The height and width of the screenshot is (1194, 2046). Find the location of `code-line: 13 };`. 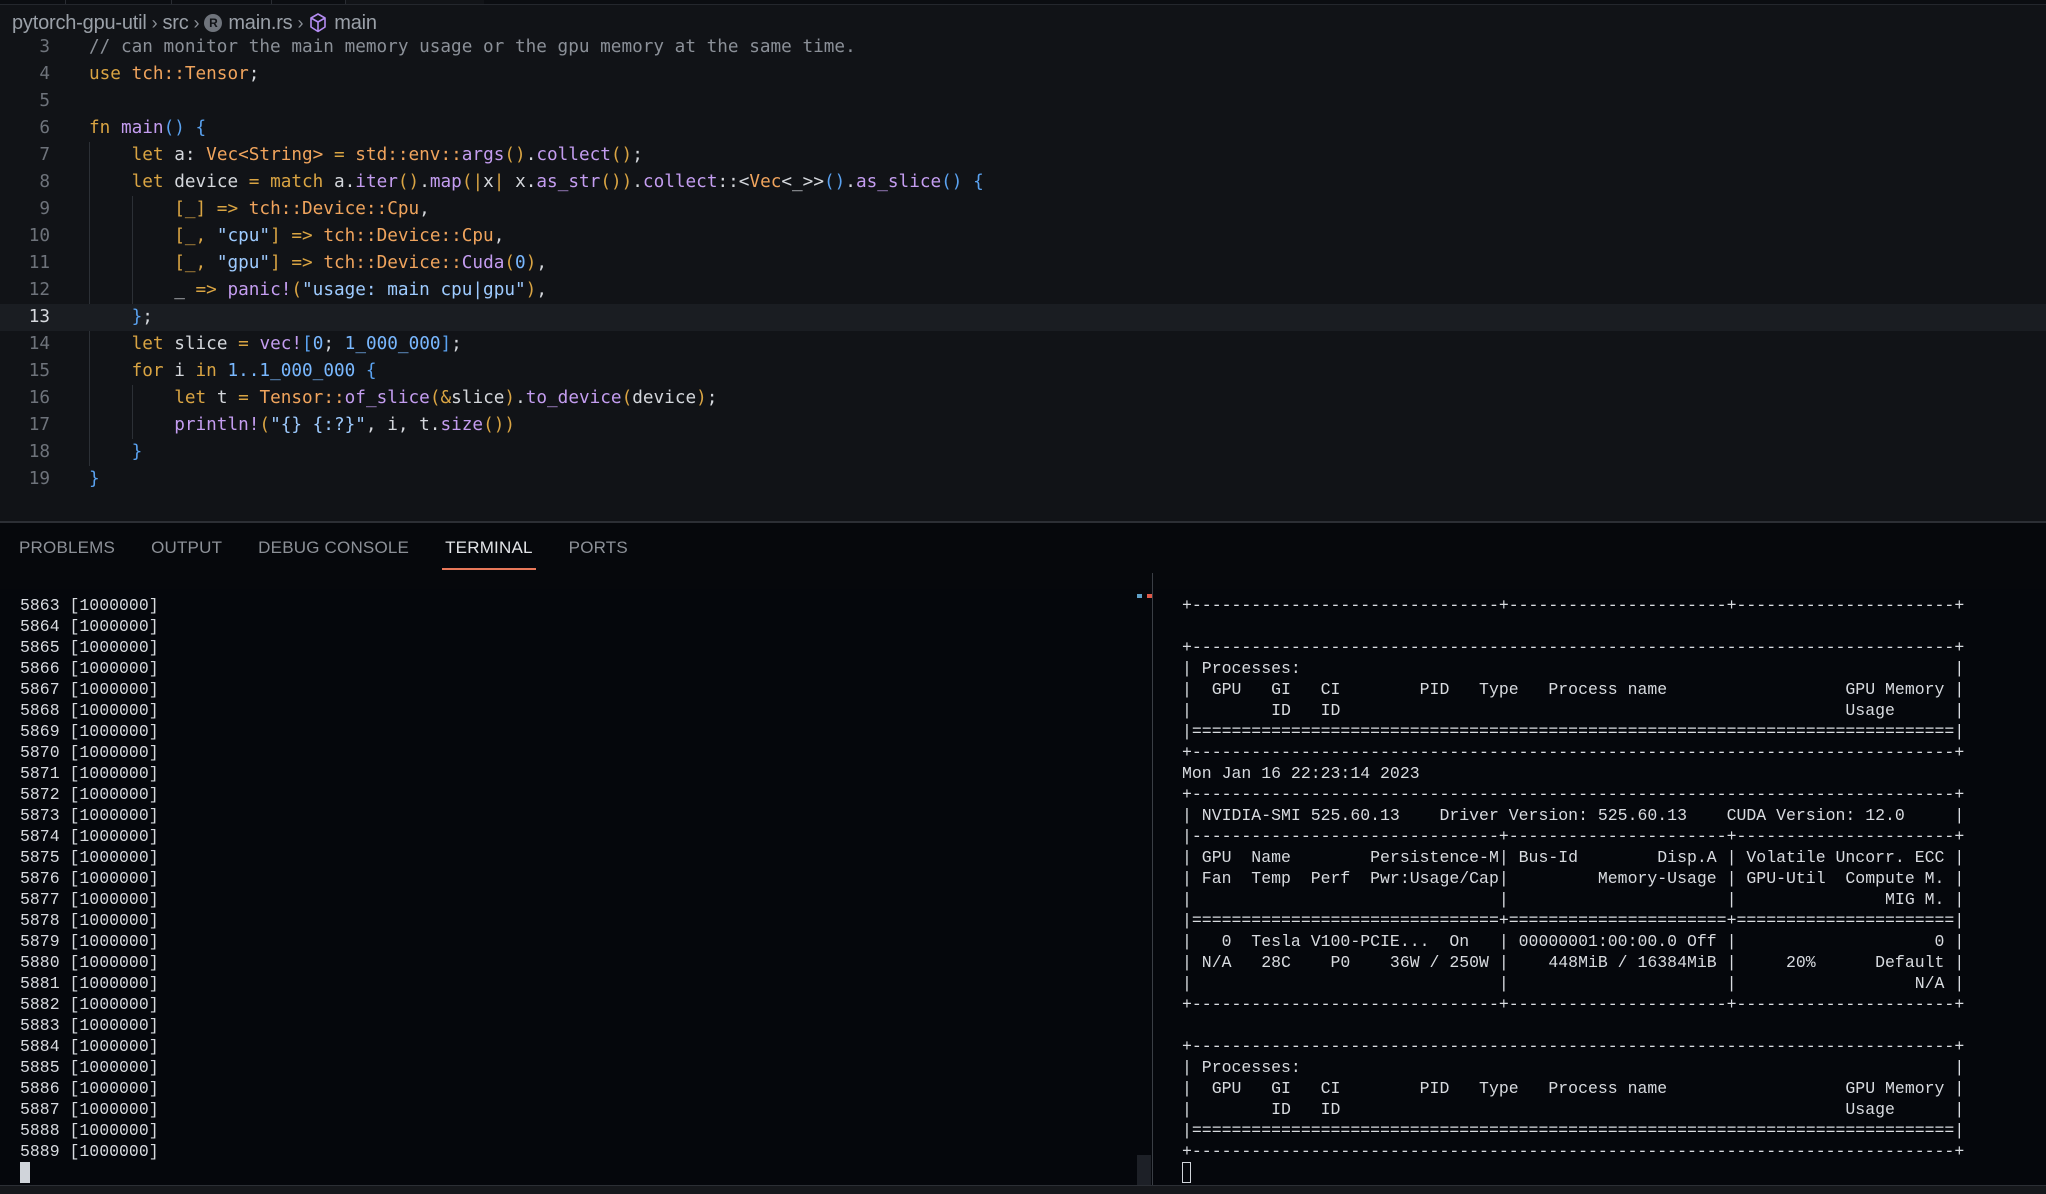

code-line: 13 }; is located at coordinates (1023, 317).